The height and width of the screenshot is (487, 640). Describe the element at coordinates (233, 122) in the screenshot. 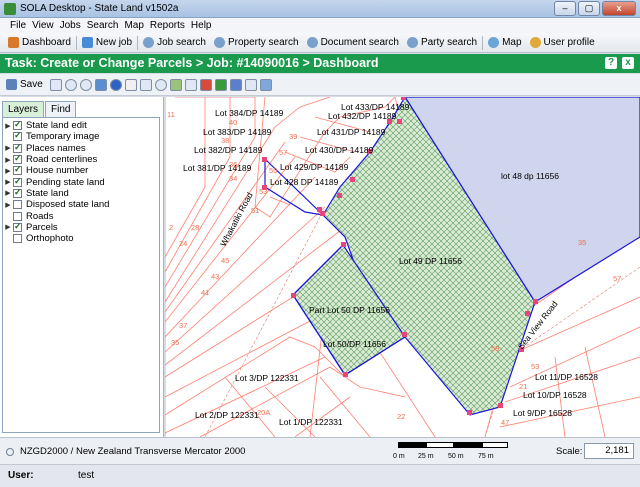

I see `house-number: 40` at that location.